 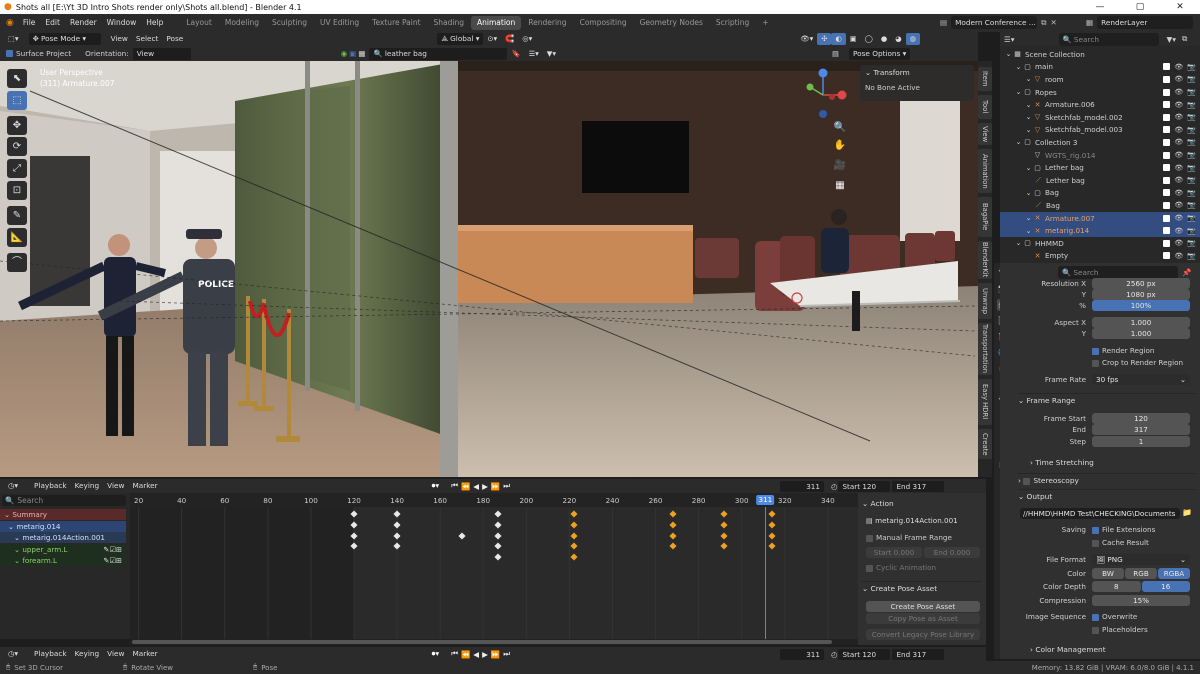 I want to click on playhead, so click(x=766, y=573).